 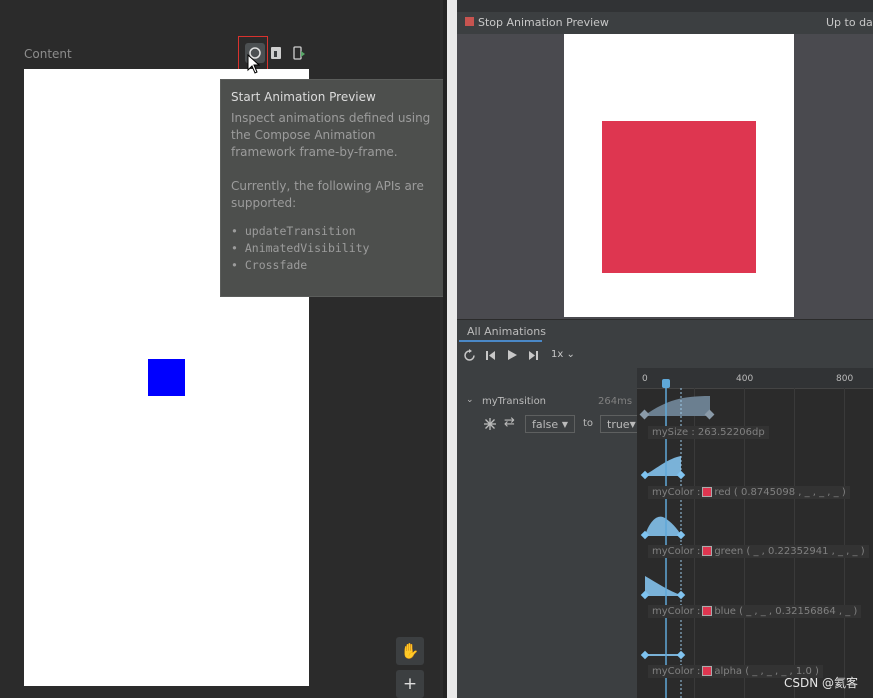 I want to click on from-state-dropdown: false ▼, so click(x=550, y=424).